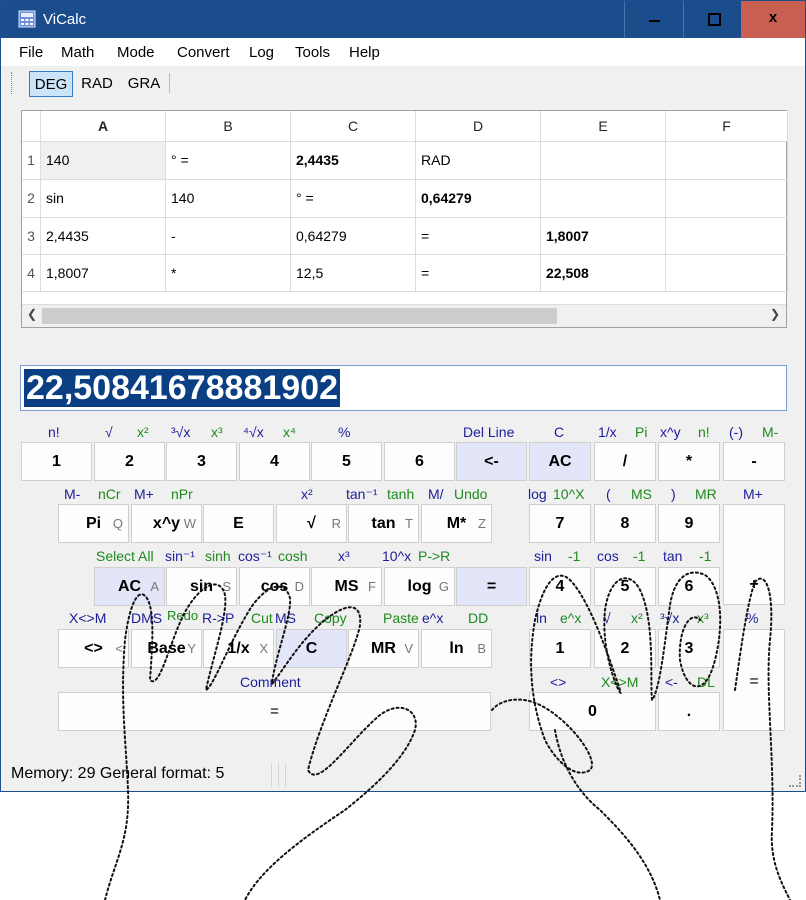 This screenshot has width=806, height=900. Describe the element at coordinates (795, 781) in the screenshot. I see `resize-grip` at that location.